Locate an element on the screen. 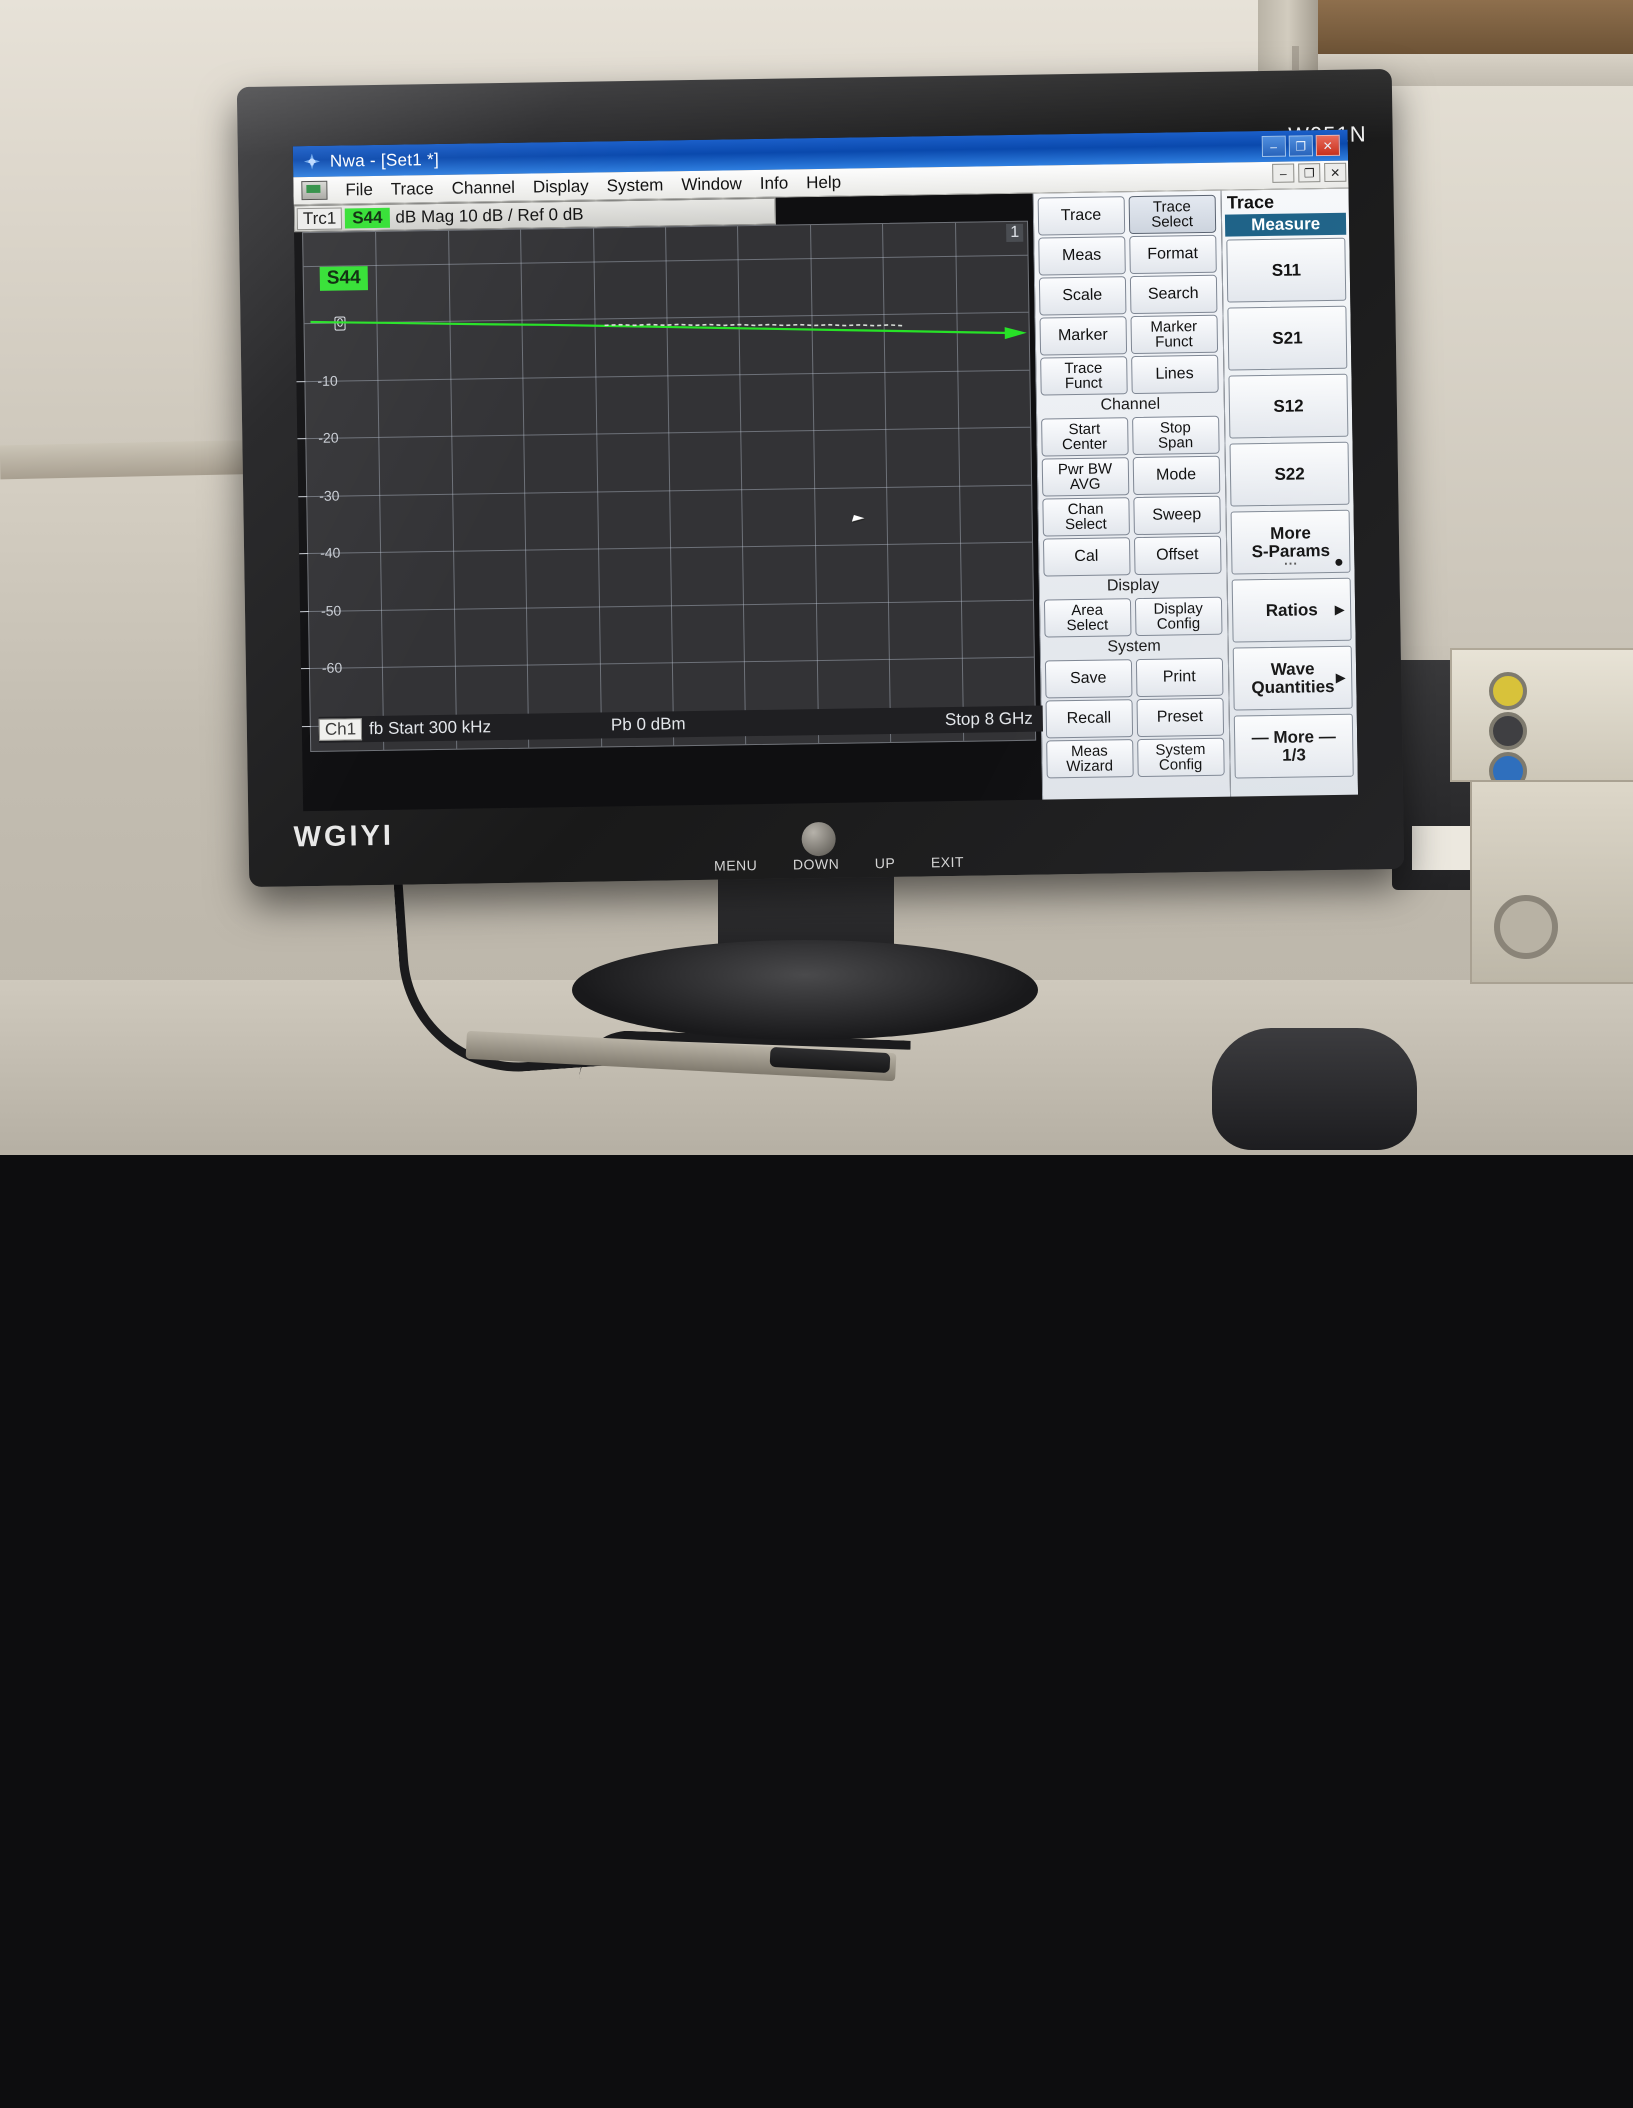 The height and width of the screenshot is (2108, 1633). close-button: ✕ is located at coordinates (1328, 145).